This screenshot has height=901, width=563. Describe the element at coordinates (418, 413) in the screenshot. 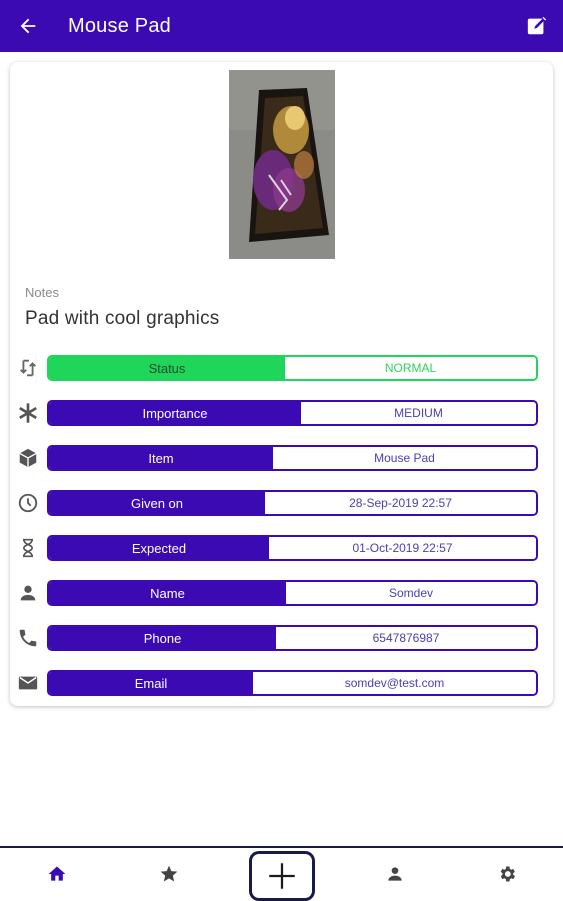

I see `importance-value: MEDIUM` at that location.